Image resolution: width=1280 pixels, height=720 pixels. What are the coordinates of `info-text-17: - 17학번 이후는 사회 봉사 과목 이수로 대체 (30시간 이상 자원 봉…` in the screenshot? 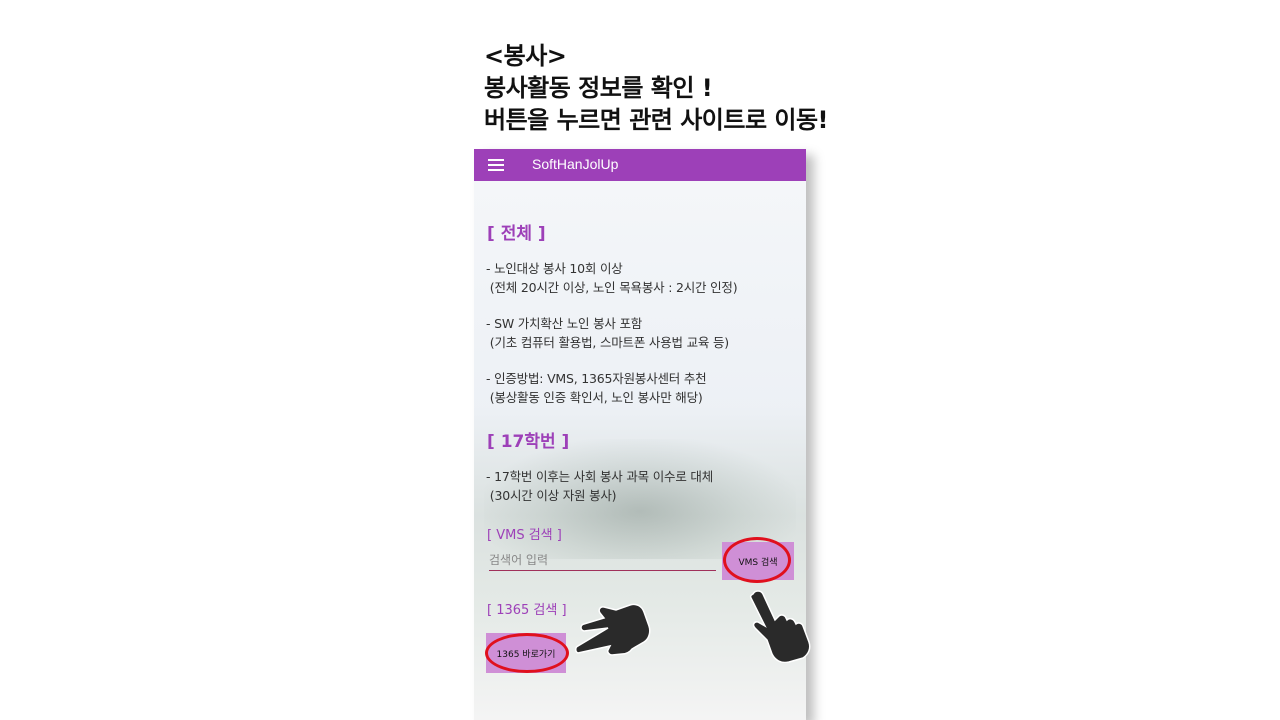 It's located at (600, 486).